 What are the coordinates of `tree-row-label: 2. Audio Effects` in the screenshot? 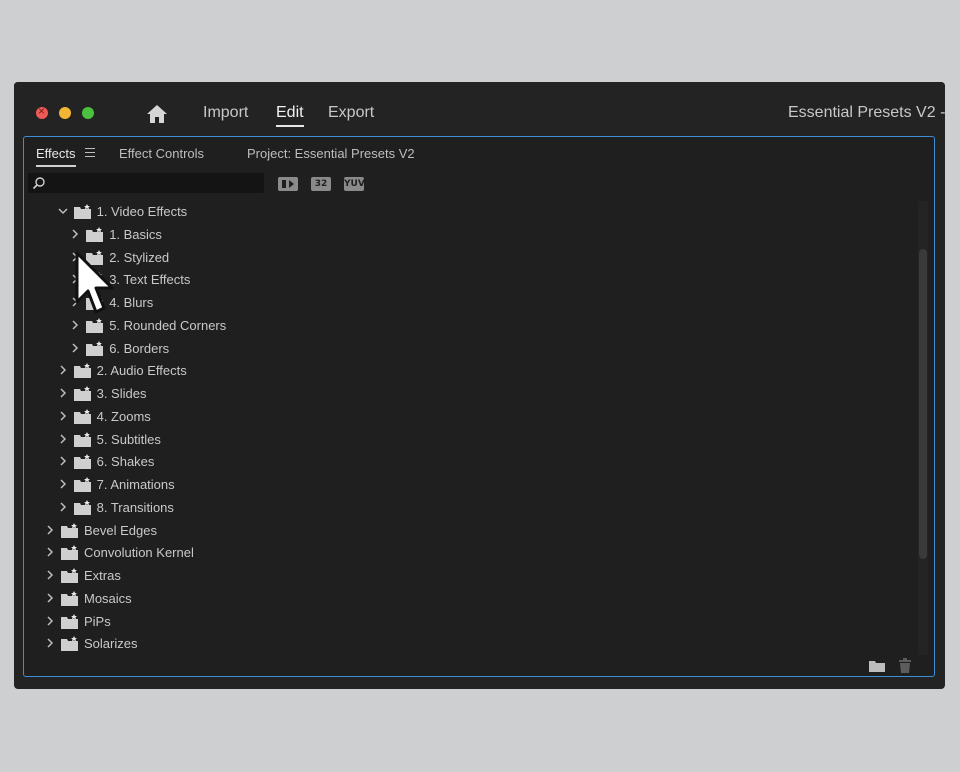 It's located at (141, 371).